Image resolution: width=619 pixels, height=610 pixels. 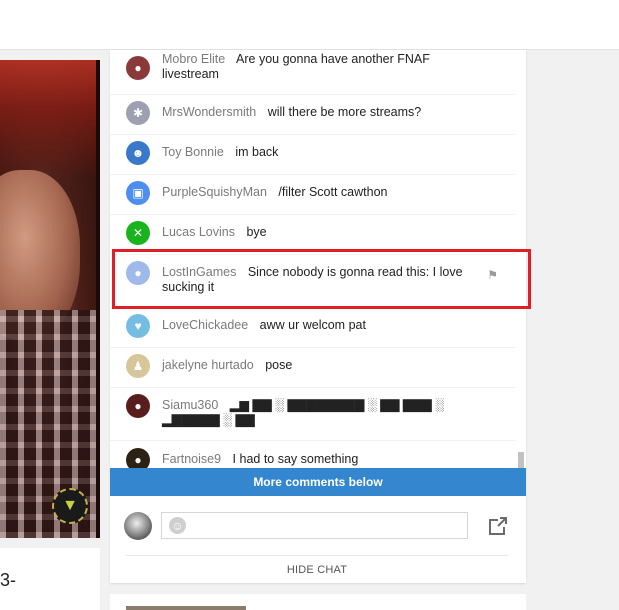 What do you see at coordinates (313, 367) in the screenshot?
I see `chat-message: ♟ jakelyne hurtado pose` at bounding box center [313, 367].